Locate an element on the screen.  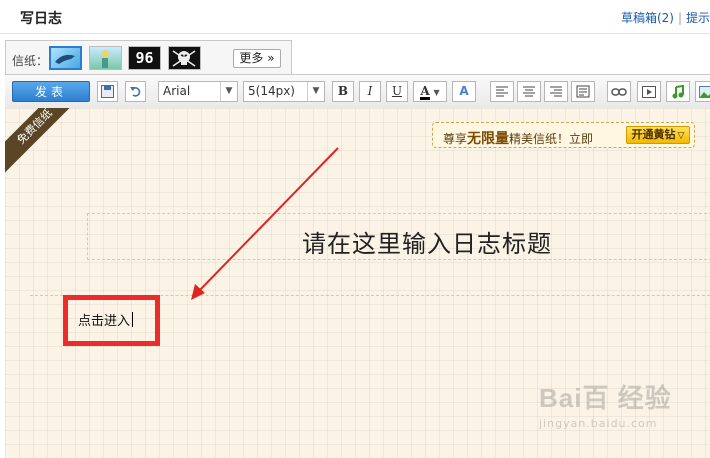
drafts-link: 草稿箱(2) is located at coordinates (647, 18).